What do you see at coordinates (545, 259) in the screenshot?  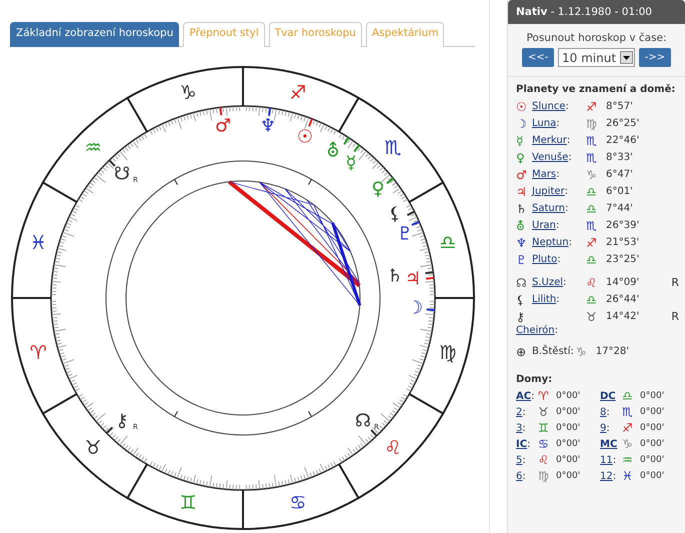 I see `planet-link: Pluto` at bounding box center [545, 259].